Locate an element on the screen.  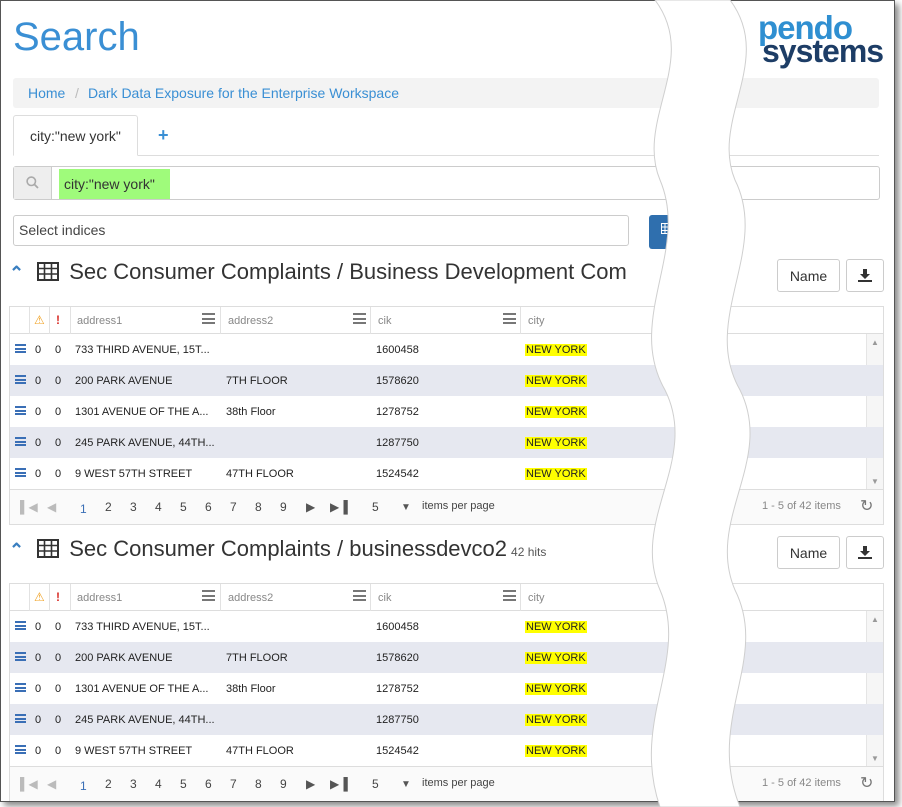
select-indices-field: Select indices is located at coordinates (321, 230).